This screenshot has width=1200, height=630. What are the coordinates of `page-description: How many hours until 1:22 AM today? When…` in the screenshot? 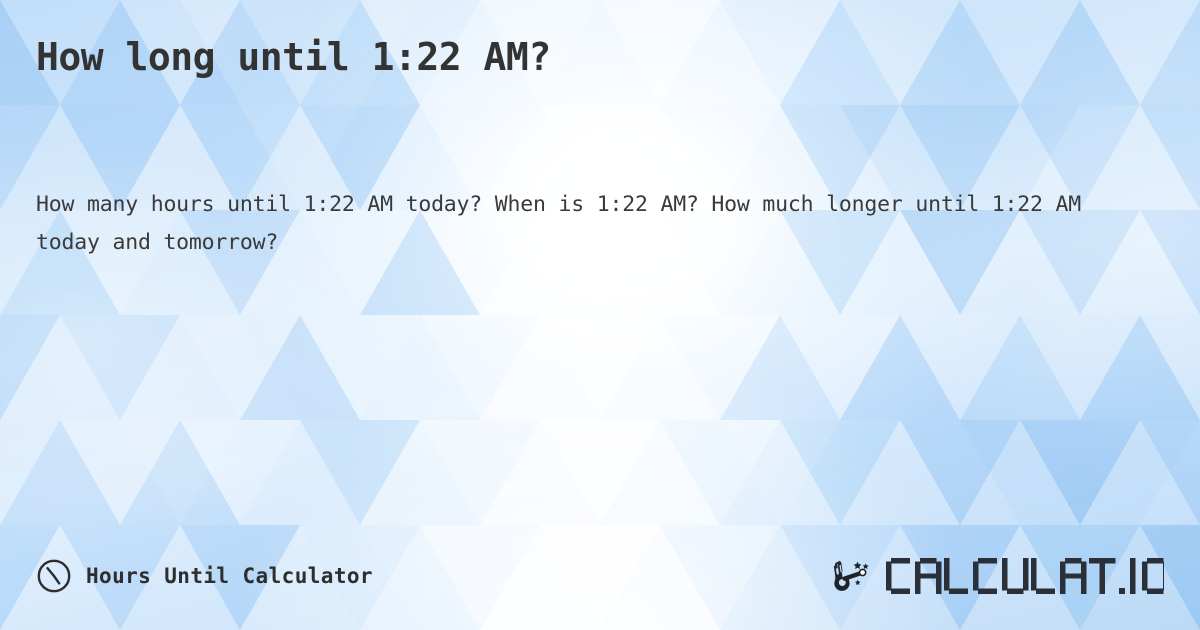 It's located at (559, 223).